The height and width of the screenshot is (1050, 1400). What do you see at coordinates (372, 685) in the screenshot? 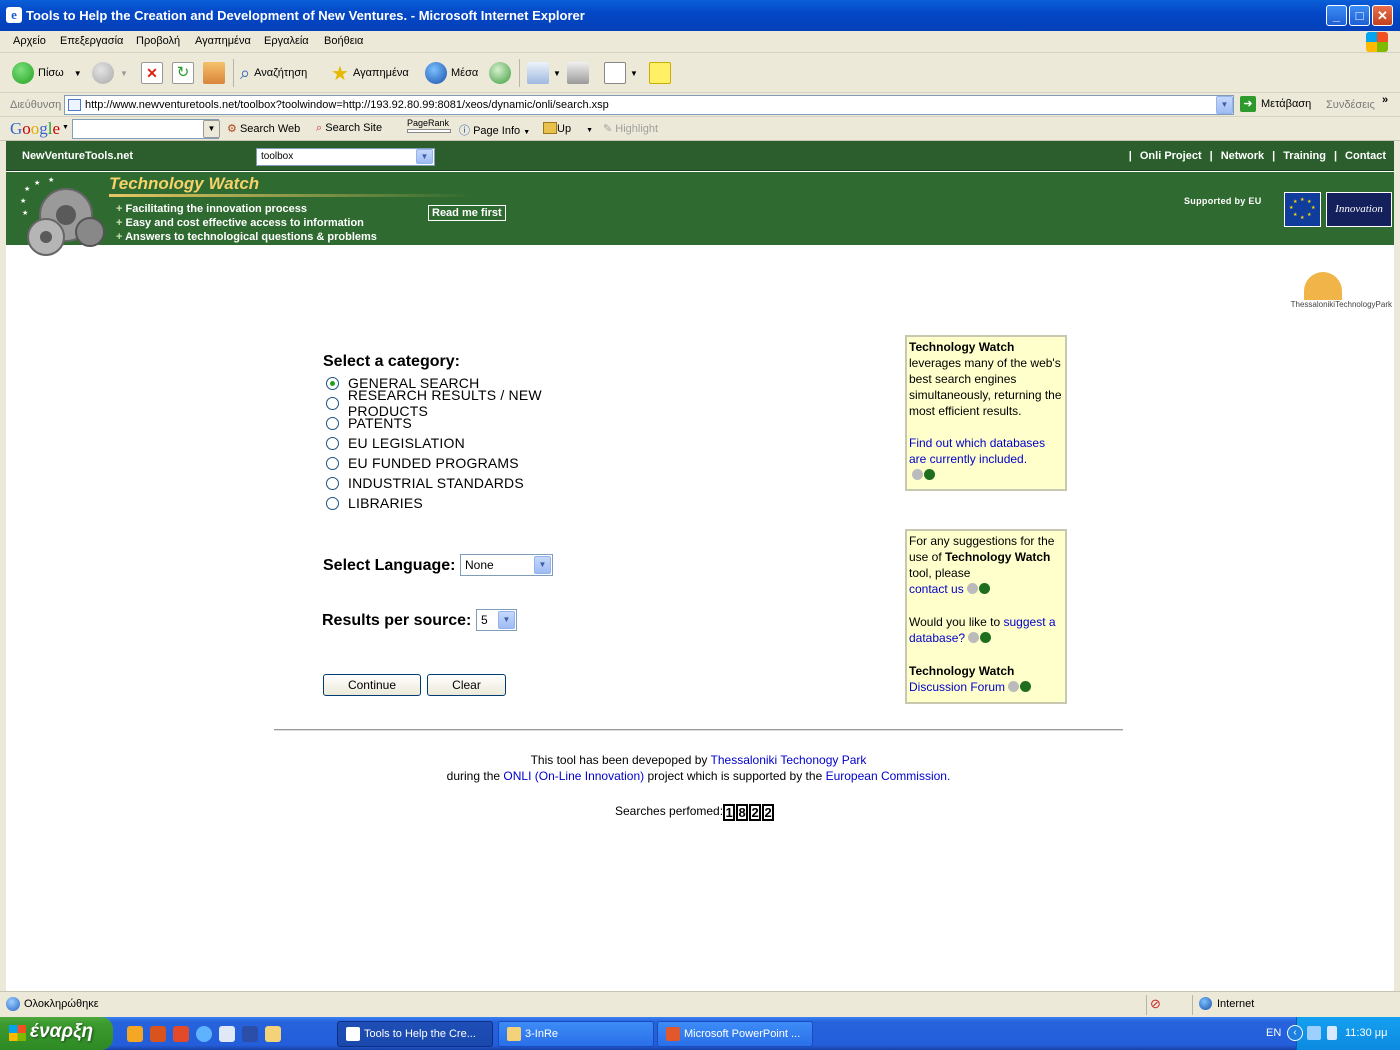
I see `continue-button: Continue` at bounding box center [372, 685].